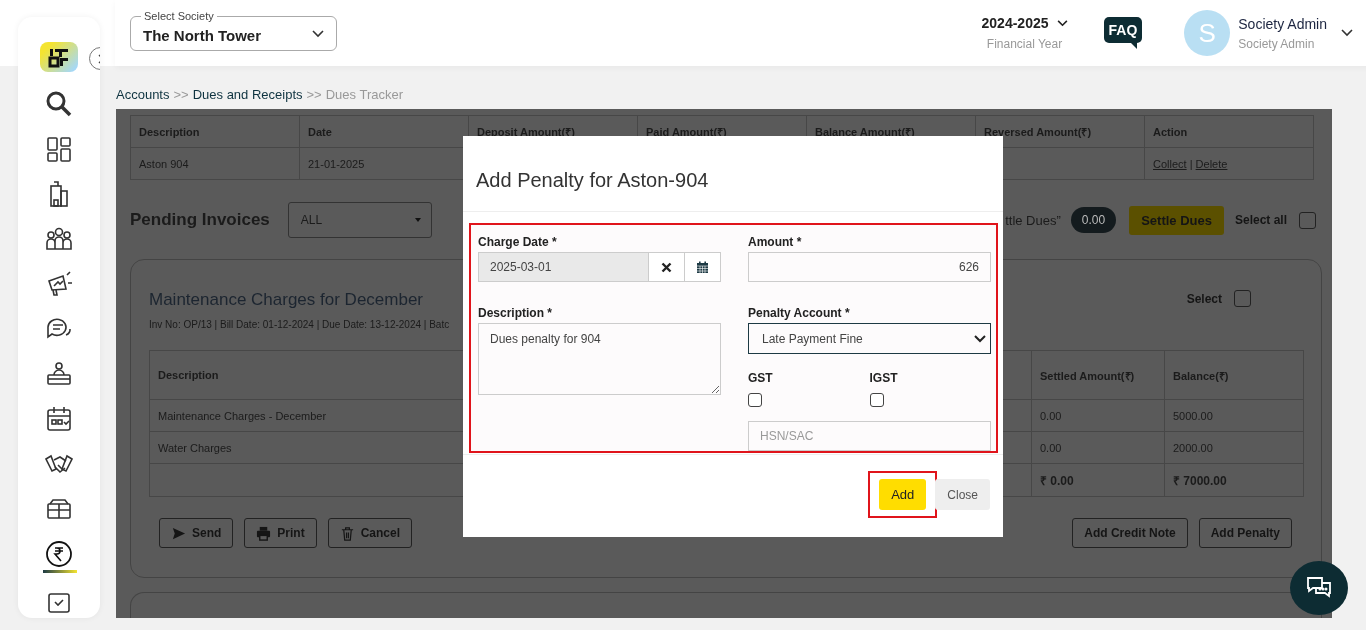  Describe the element at coordinates (1234, 480) in the screenshot. I see `total-cell: ₹ 7000.00` at that location.